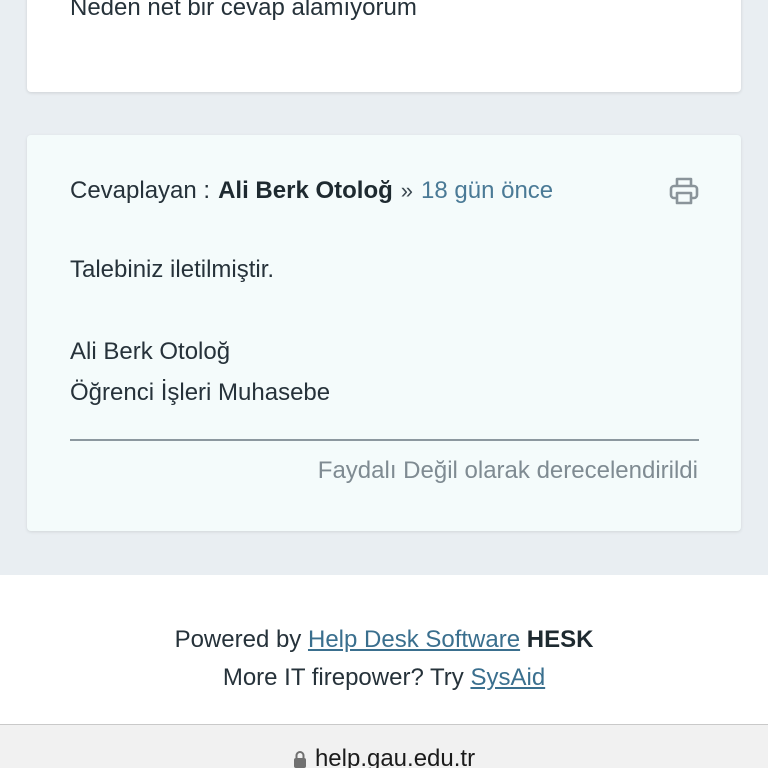 The image size is (768, 768). I want to click on rating-status: Faydalı Değil olarak derecelendirildi, so click(507, 470).